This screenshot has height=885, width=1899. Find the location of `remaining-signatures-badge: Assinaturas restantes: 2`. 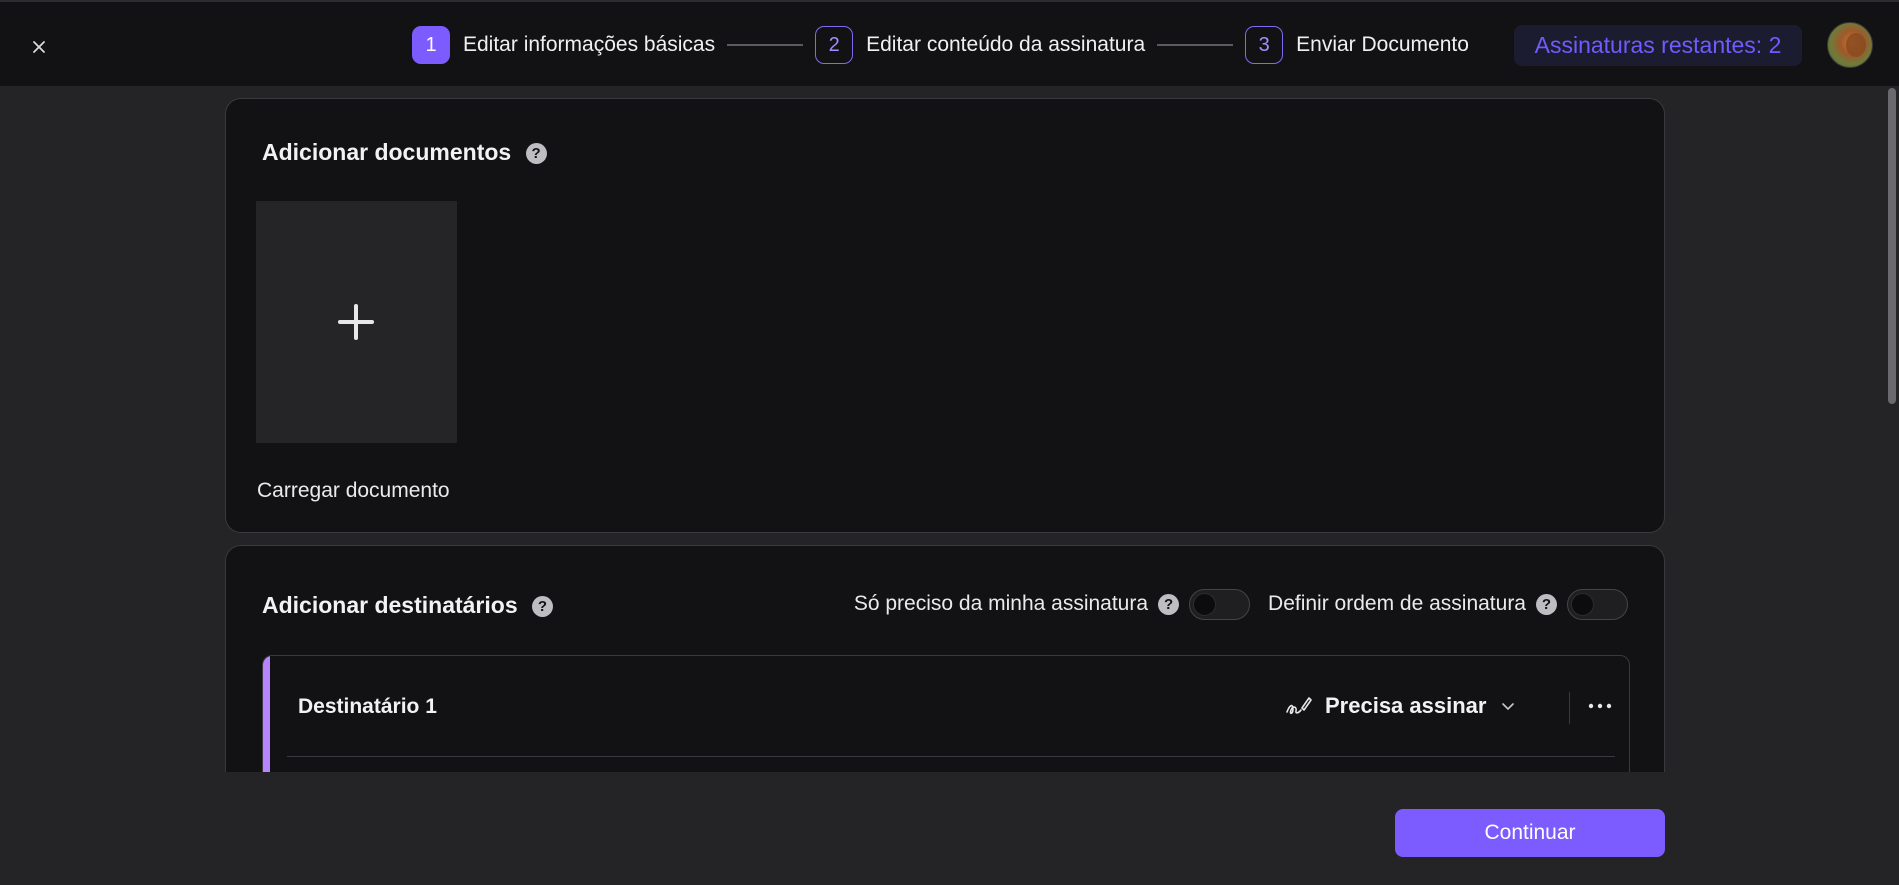

remaining-signatures-badge: Assinaturas restantes: 2 is located at coordinates (1658, 45).